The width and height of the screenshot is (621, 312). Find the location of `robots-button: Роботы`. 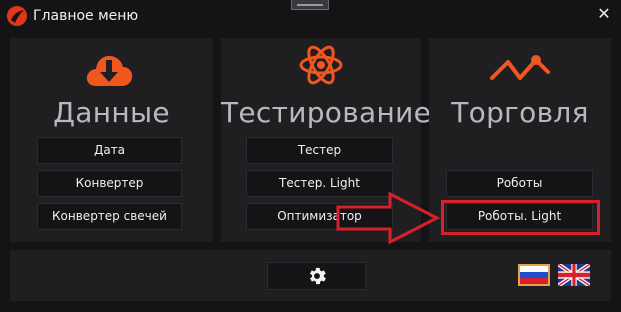

robots-button: Роботы is located at coordinates (519, 183).